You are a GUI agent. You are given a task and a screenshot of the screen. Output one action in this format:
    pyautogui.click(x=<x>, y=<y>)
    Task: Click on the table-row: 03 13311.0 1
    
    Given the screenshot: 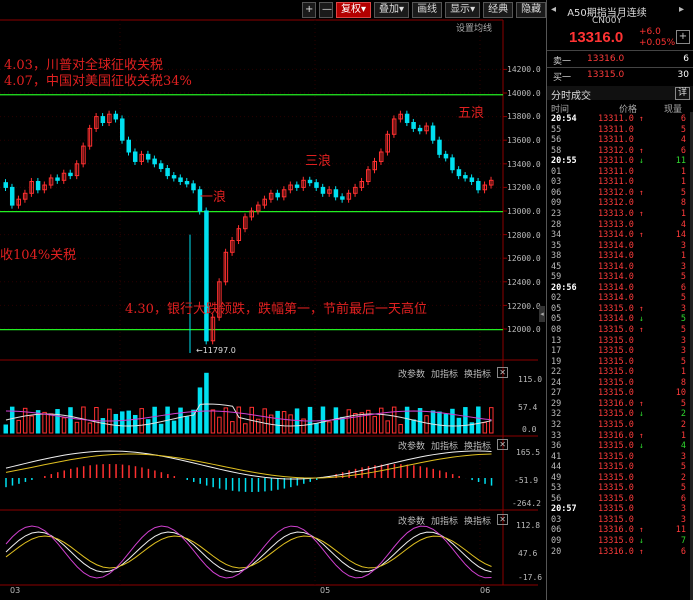 What is the action you would take?
    pyautogui.click(x=620, y=182)
    